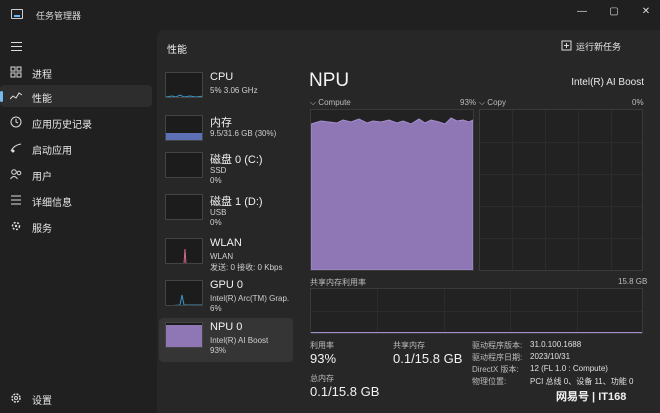  I want to click on startup-apps-icon, so click(16, 148).